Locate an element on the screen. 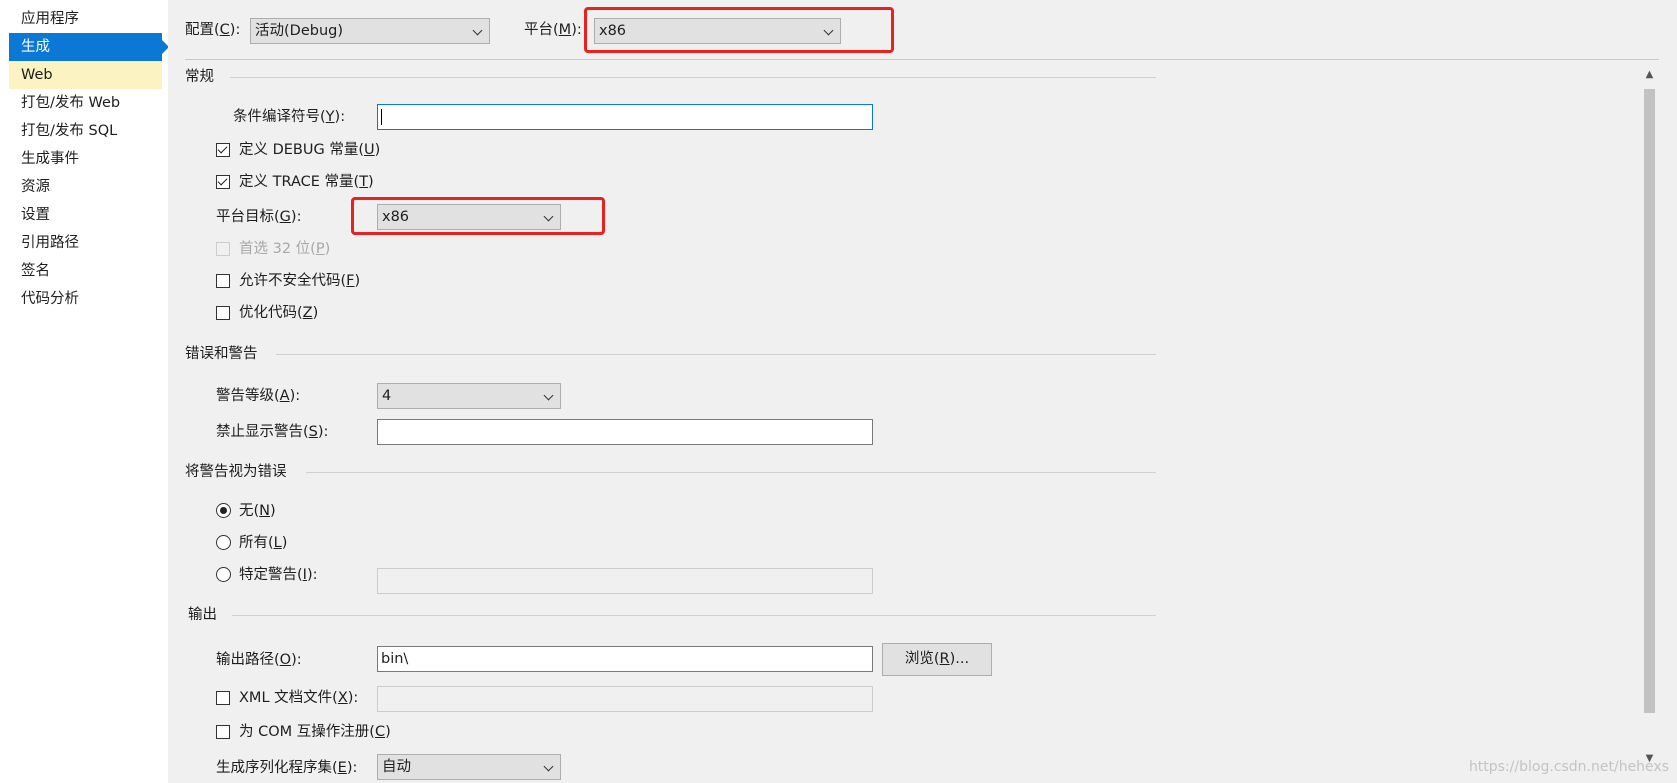 This screenshot has width=1677, height=783. section-title-errors-warnings: 错误和警告 is located at coordinates (221, 354).